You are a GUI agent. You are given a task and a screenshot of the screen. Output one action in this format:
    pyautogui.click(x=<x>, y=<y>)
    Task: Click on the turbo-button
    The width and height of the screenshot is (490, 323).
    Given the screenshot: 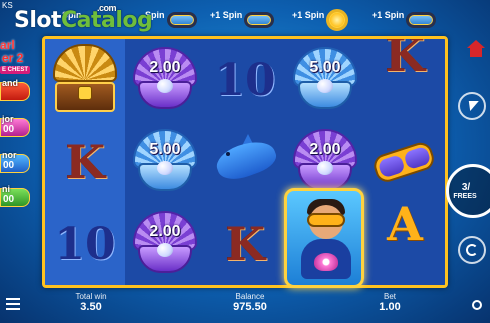 What is the action you would take?
    pyautogui.click(x=472, y=106)
    